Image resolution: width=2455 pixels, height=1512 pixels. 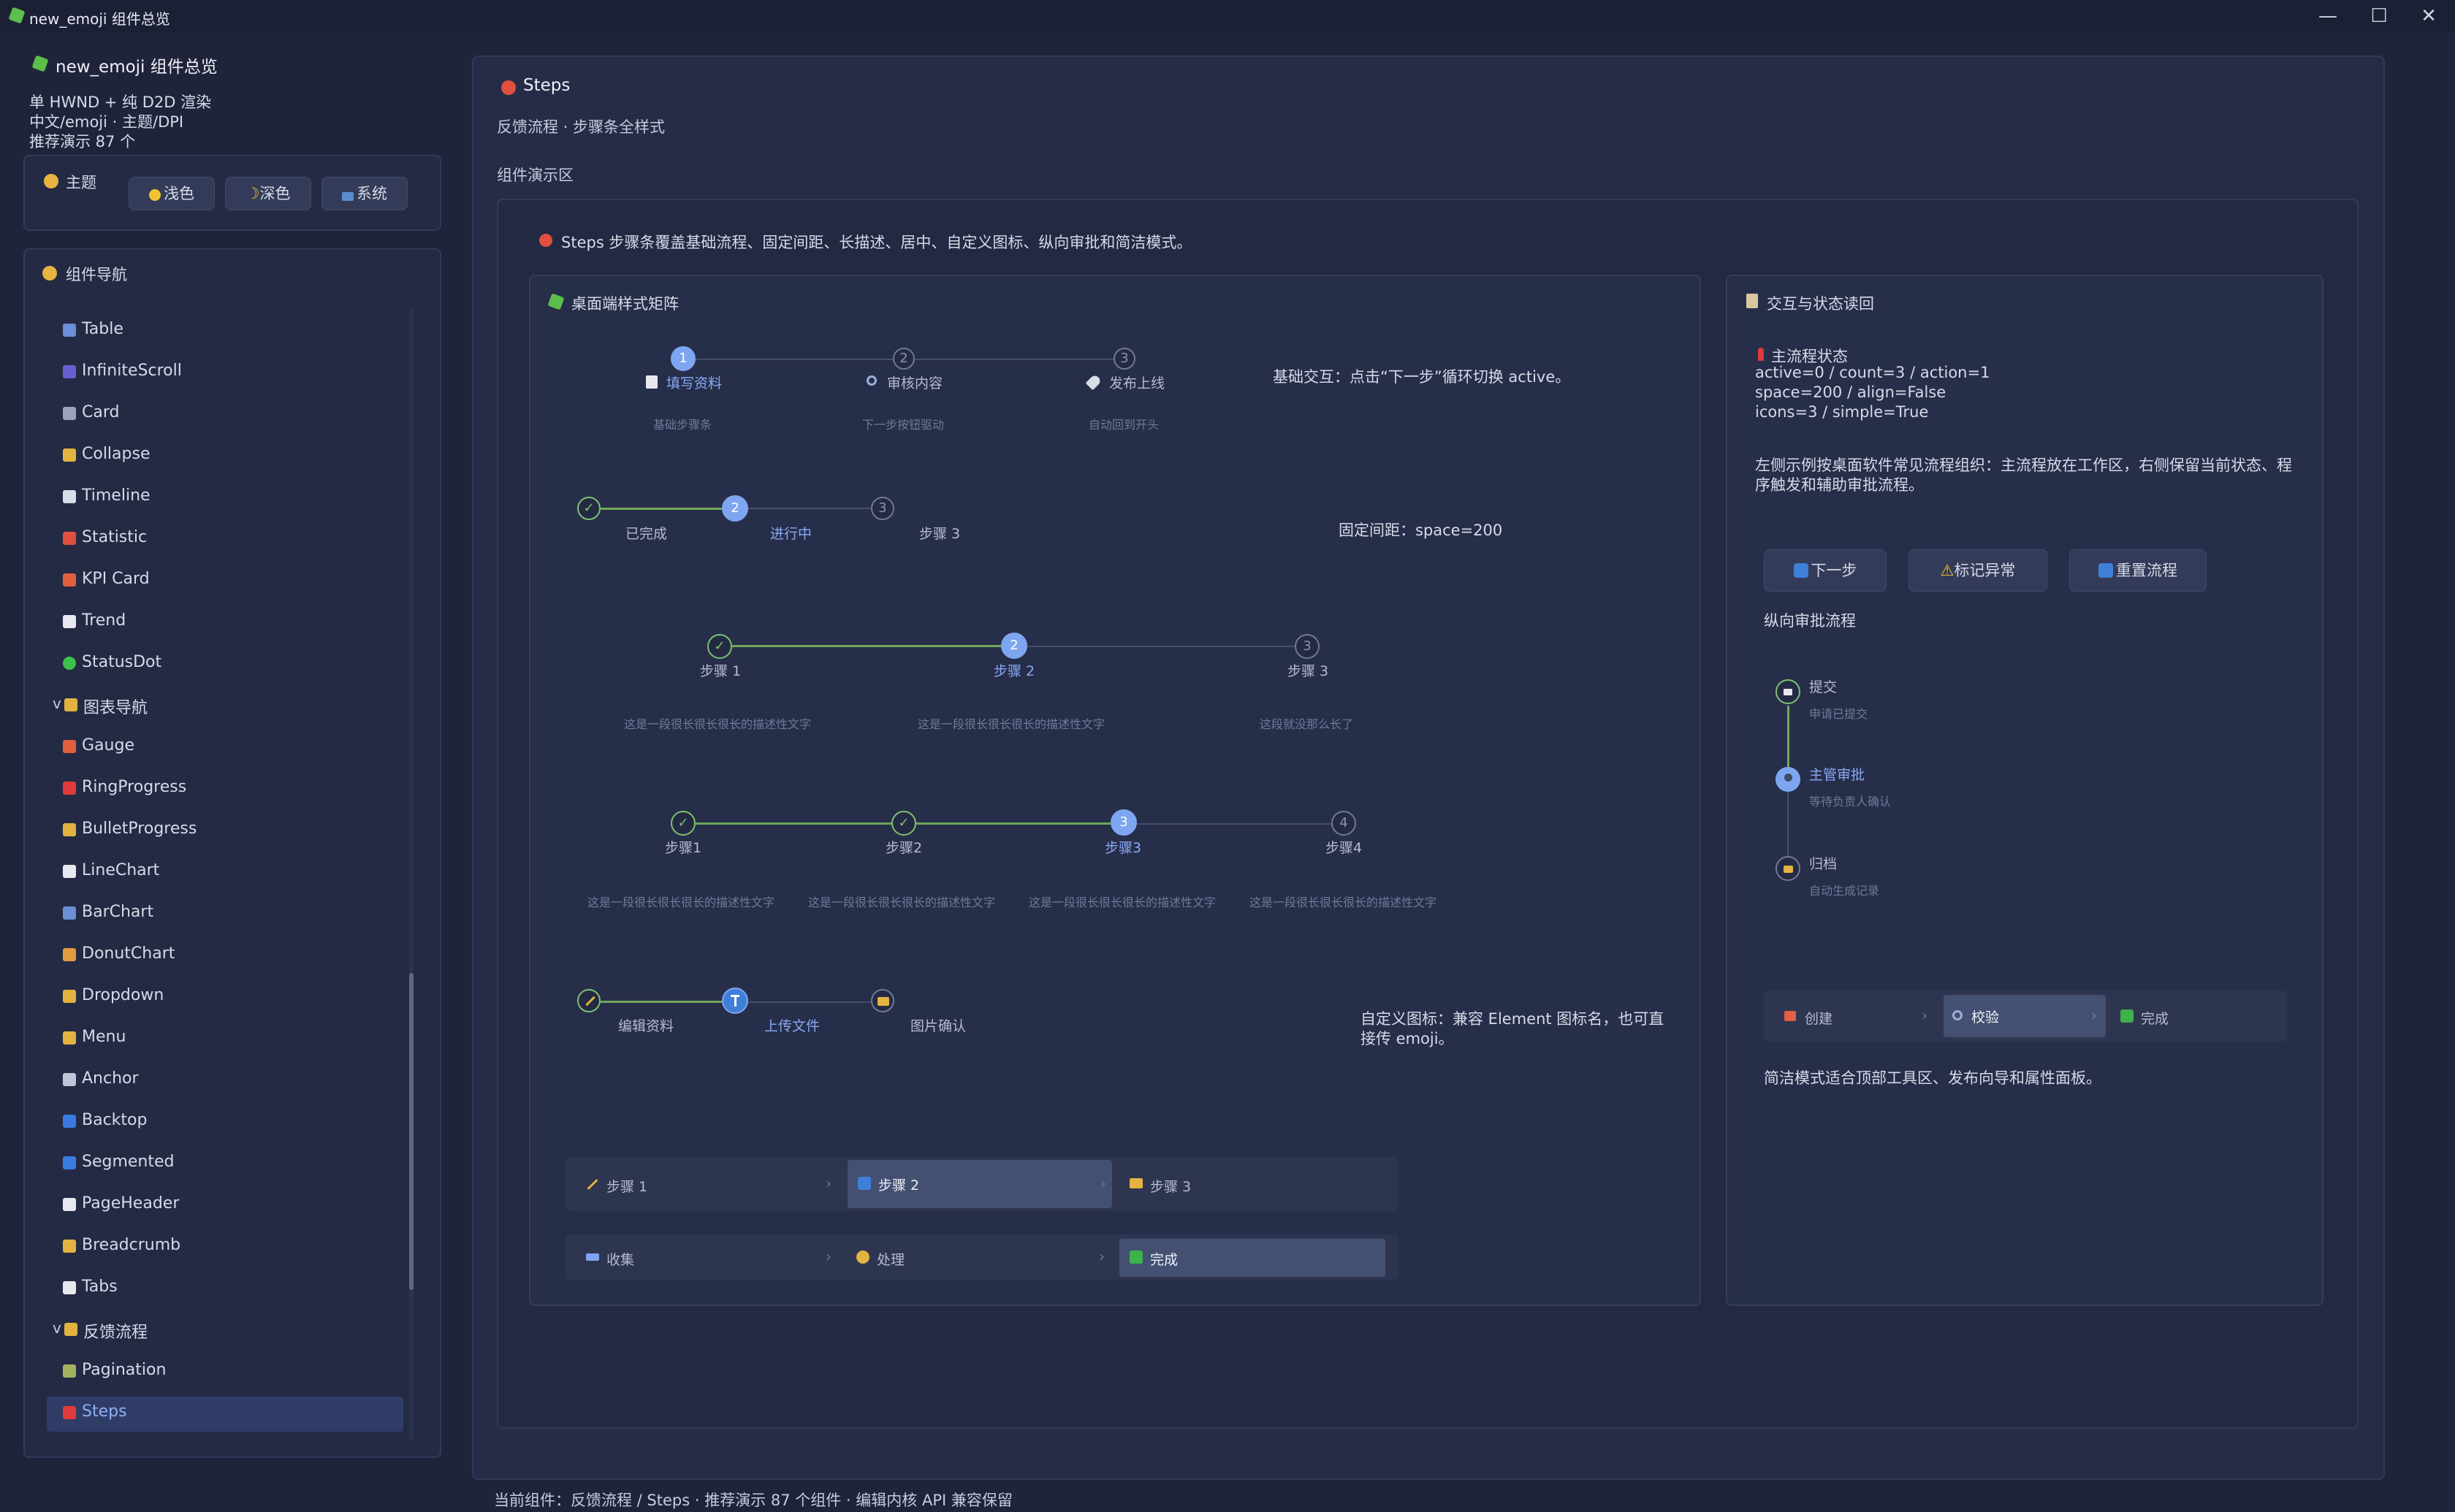 What do you see at coordinates (1810, 621) in the screenshot?
I see `vertical-steps-title: 纵向审批流程` at bounding box center [1810, 621].